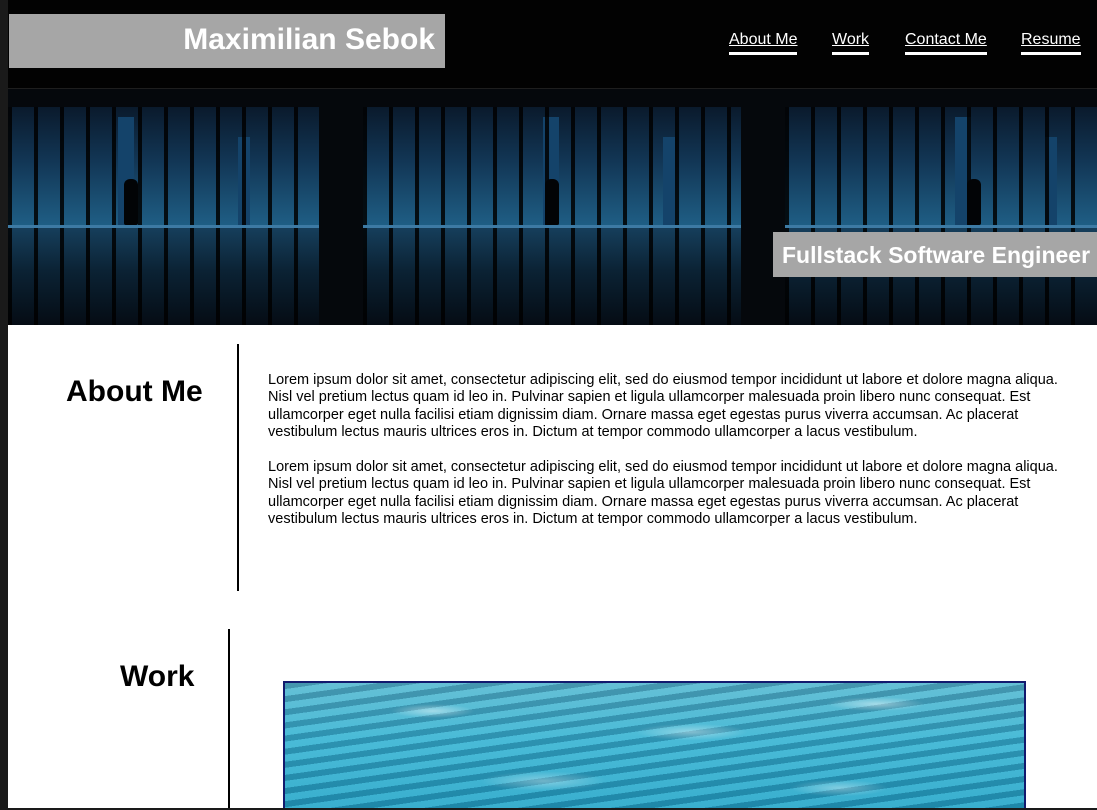 Image resolution: width=1097 pixels, height=810 pixels. I want to click on work-heading: Work, so click(157, 676).